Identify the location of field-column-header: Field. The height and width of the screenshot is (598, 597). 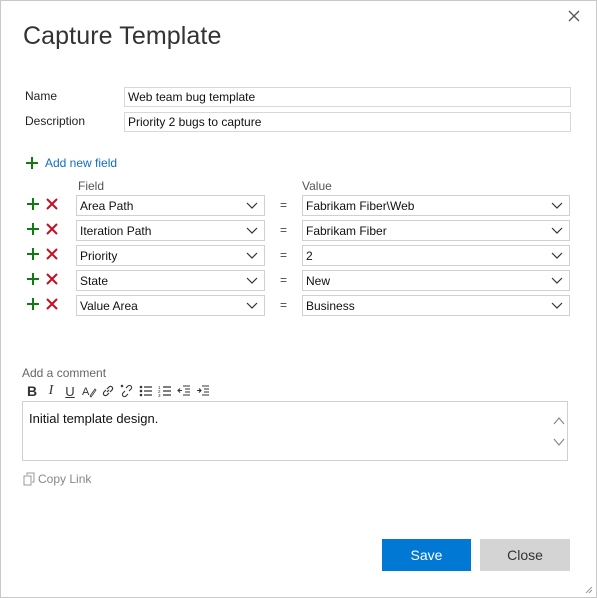
(91, 186).